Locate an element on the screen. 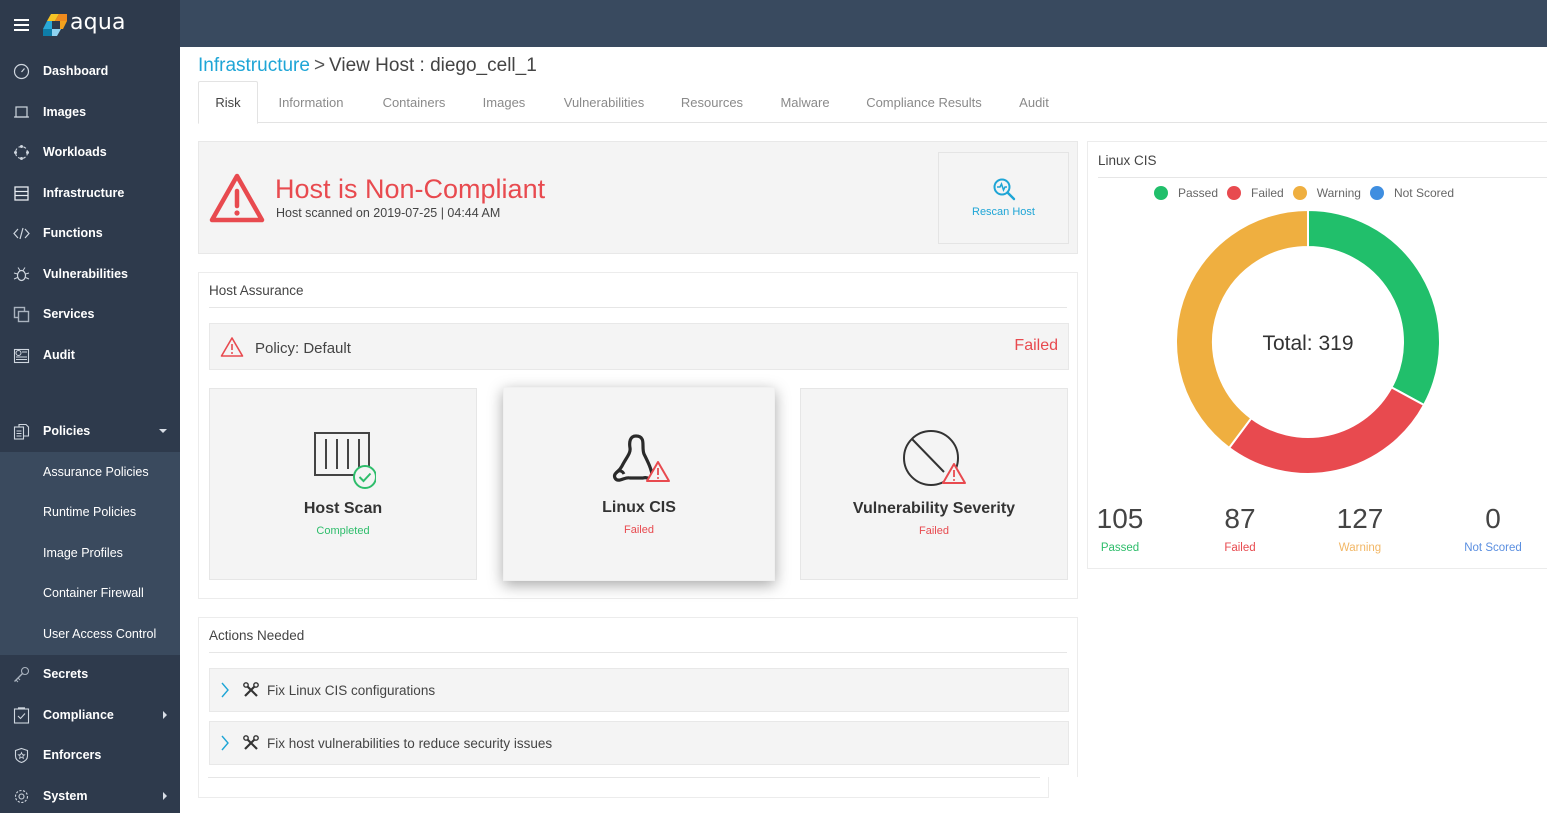  sidebar-item-label: Infrastructure is located at coordinates (84, 193).